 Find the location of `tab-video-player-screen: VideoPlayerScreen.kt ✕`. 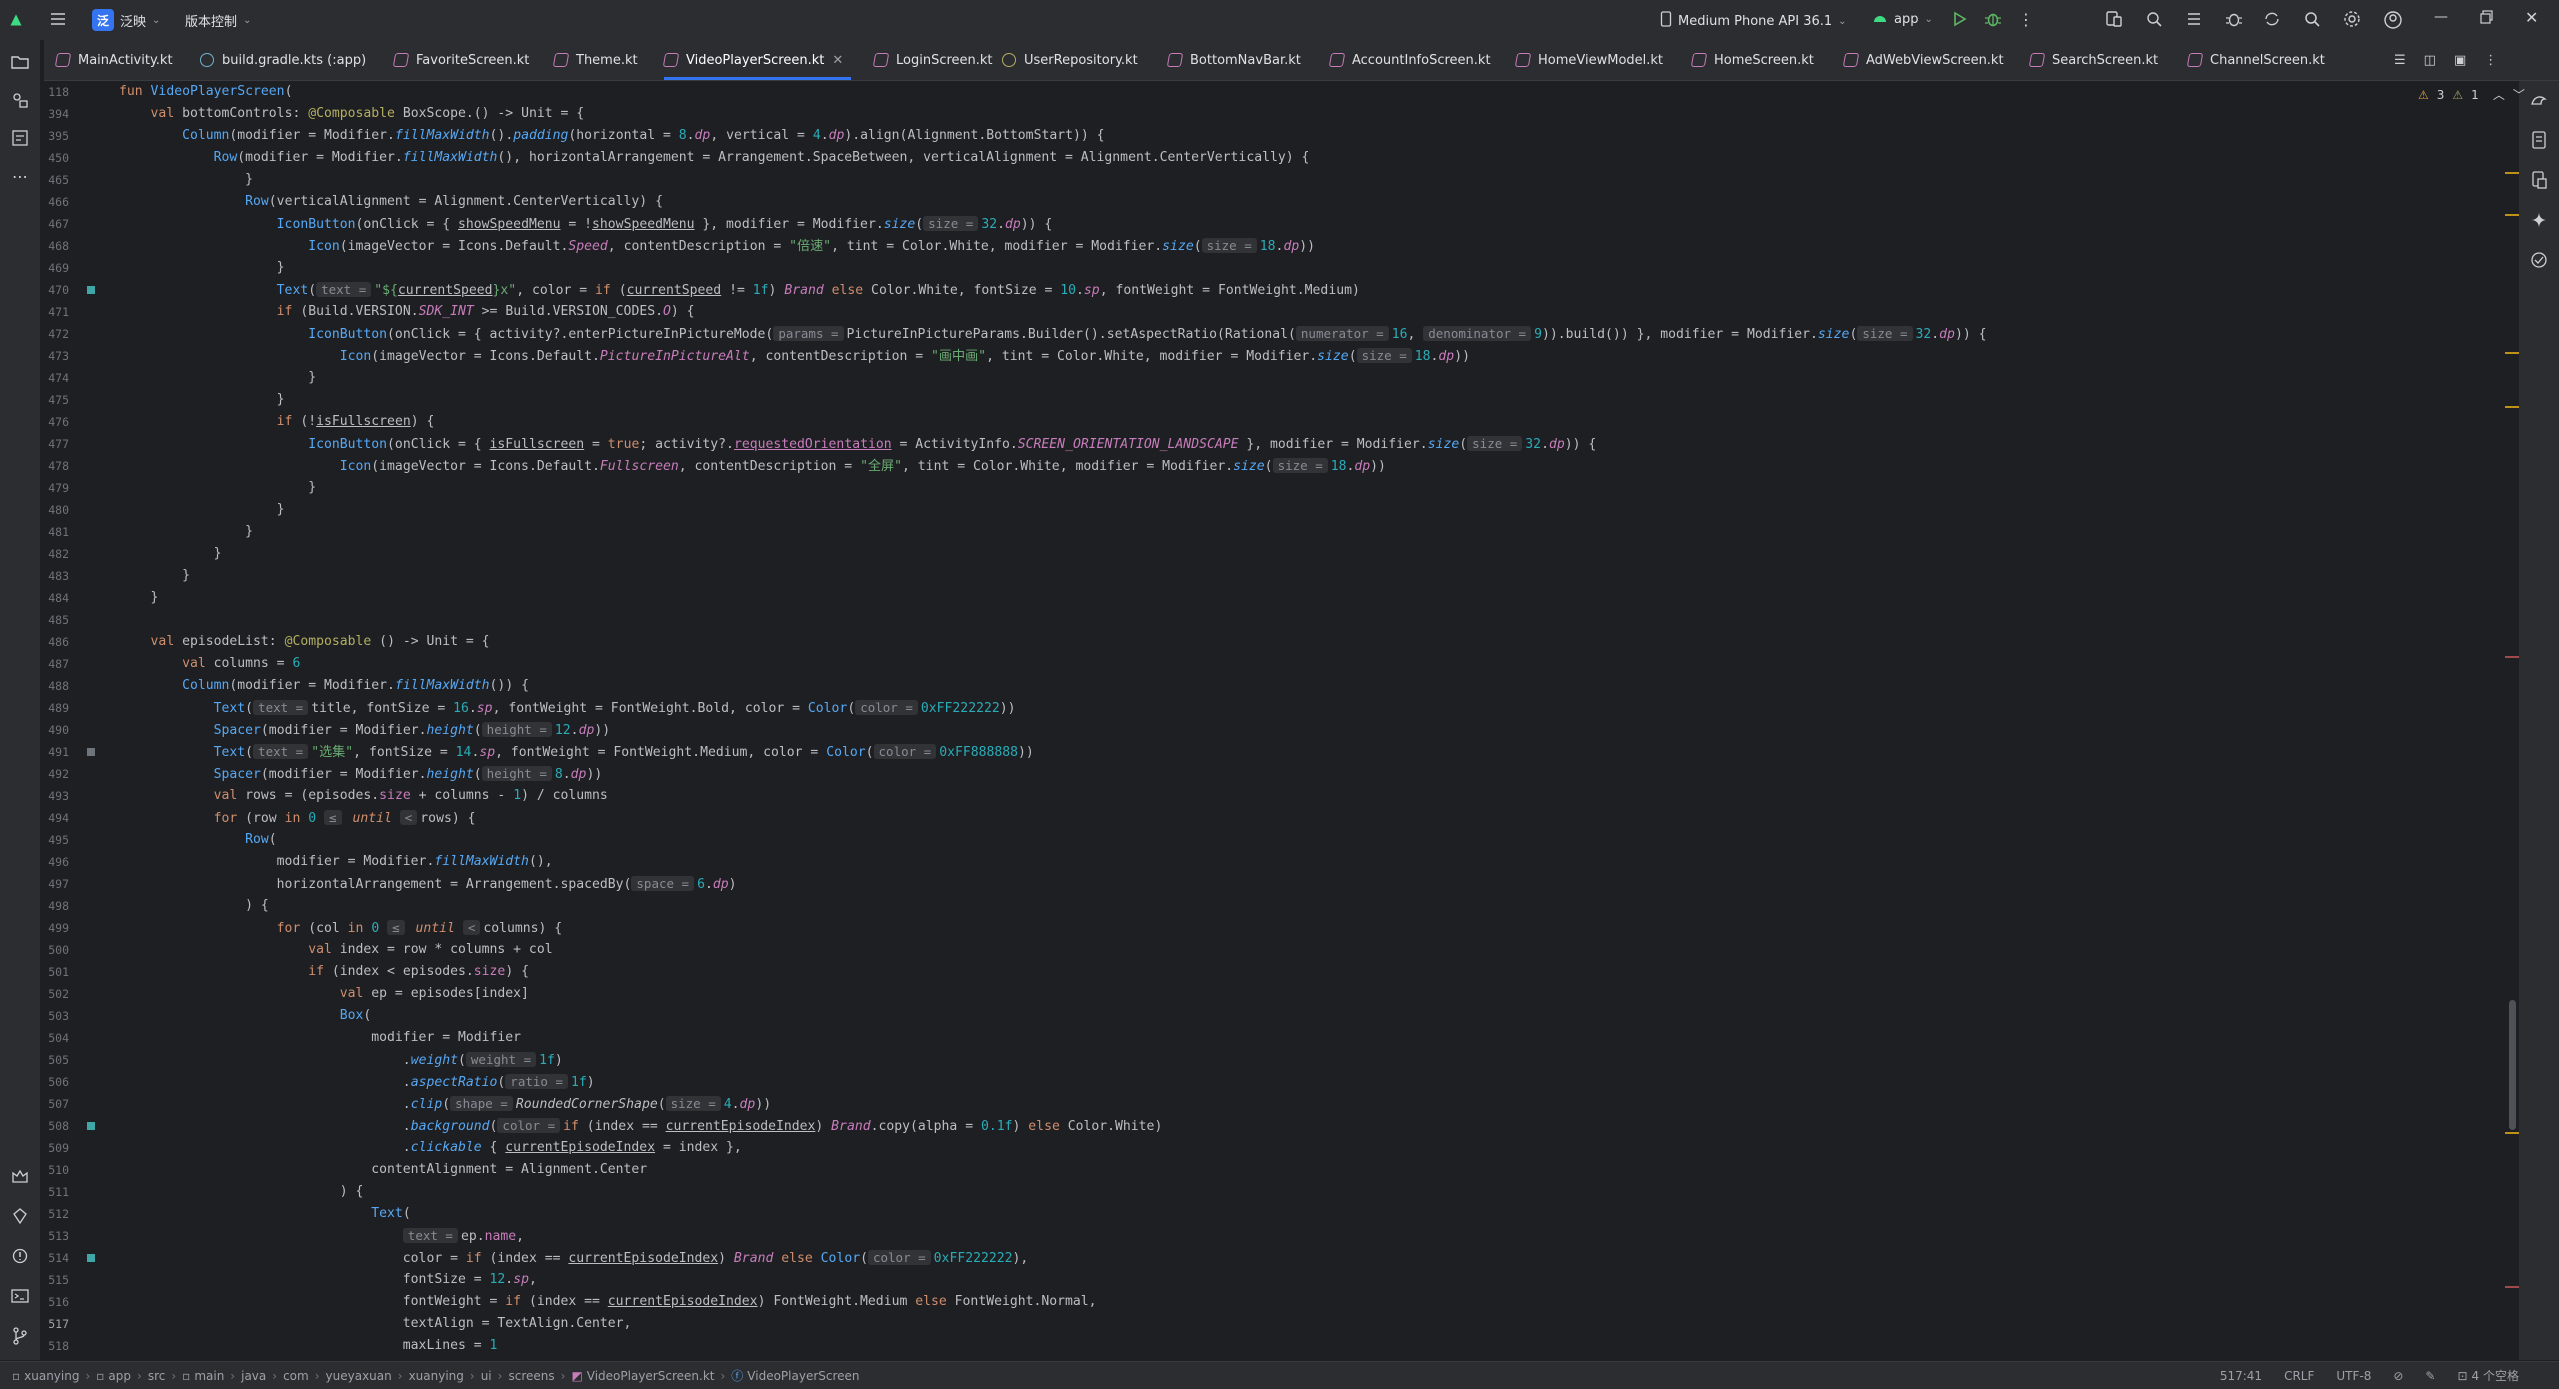

tab-video-player-screen: VideoPlayerScreen.kt ✕ is located at coordinates (757, 60).